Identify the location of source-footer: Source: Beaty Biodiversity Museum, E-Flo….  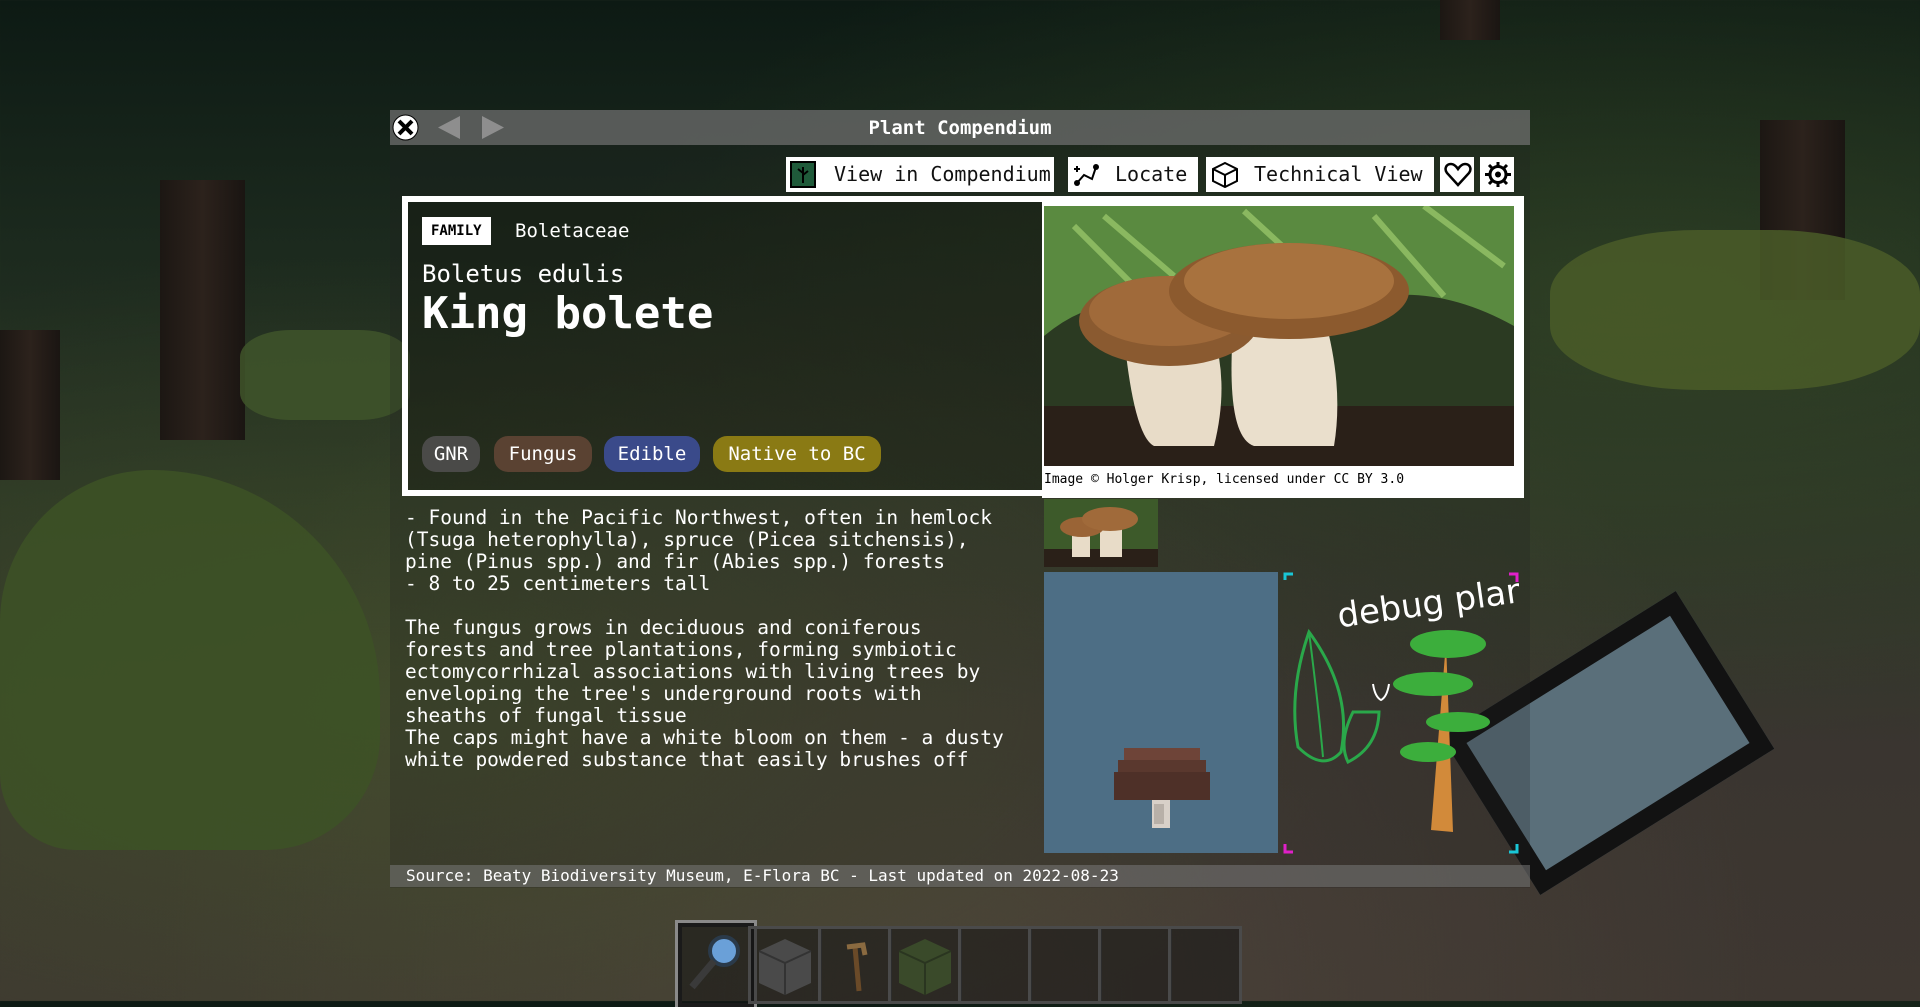
(960, 876).